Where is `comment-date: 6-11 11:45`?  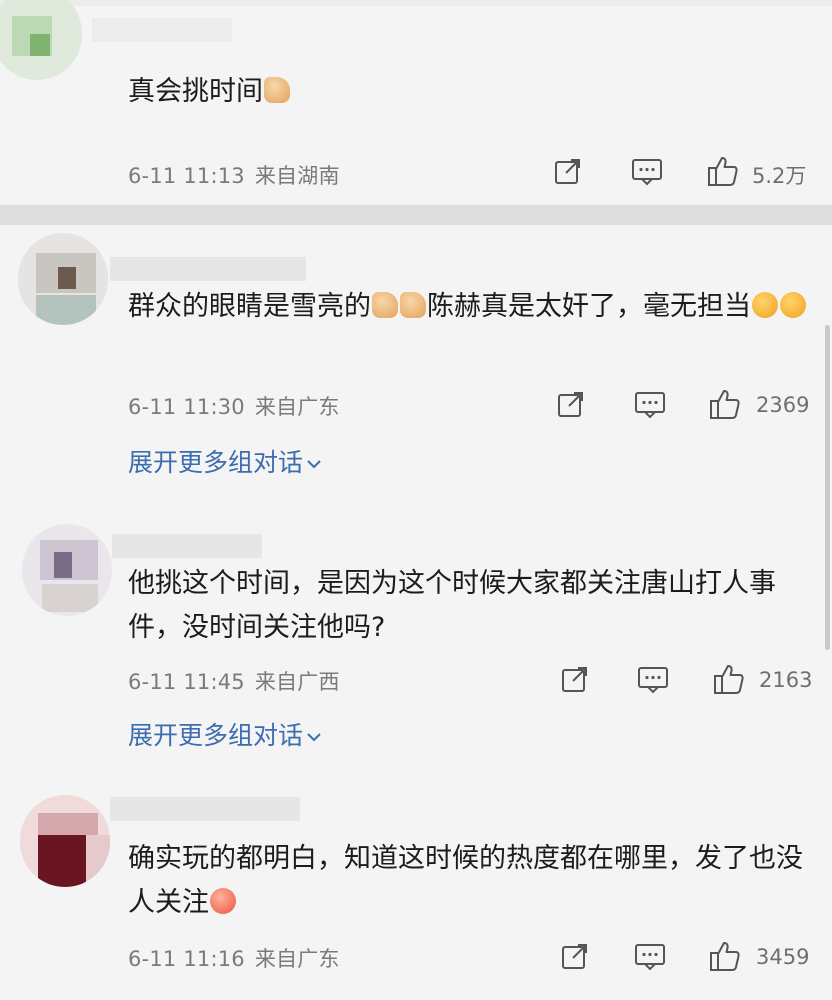 comment-date: 6-11 11:45 is located at coordinates (186, 682).